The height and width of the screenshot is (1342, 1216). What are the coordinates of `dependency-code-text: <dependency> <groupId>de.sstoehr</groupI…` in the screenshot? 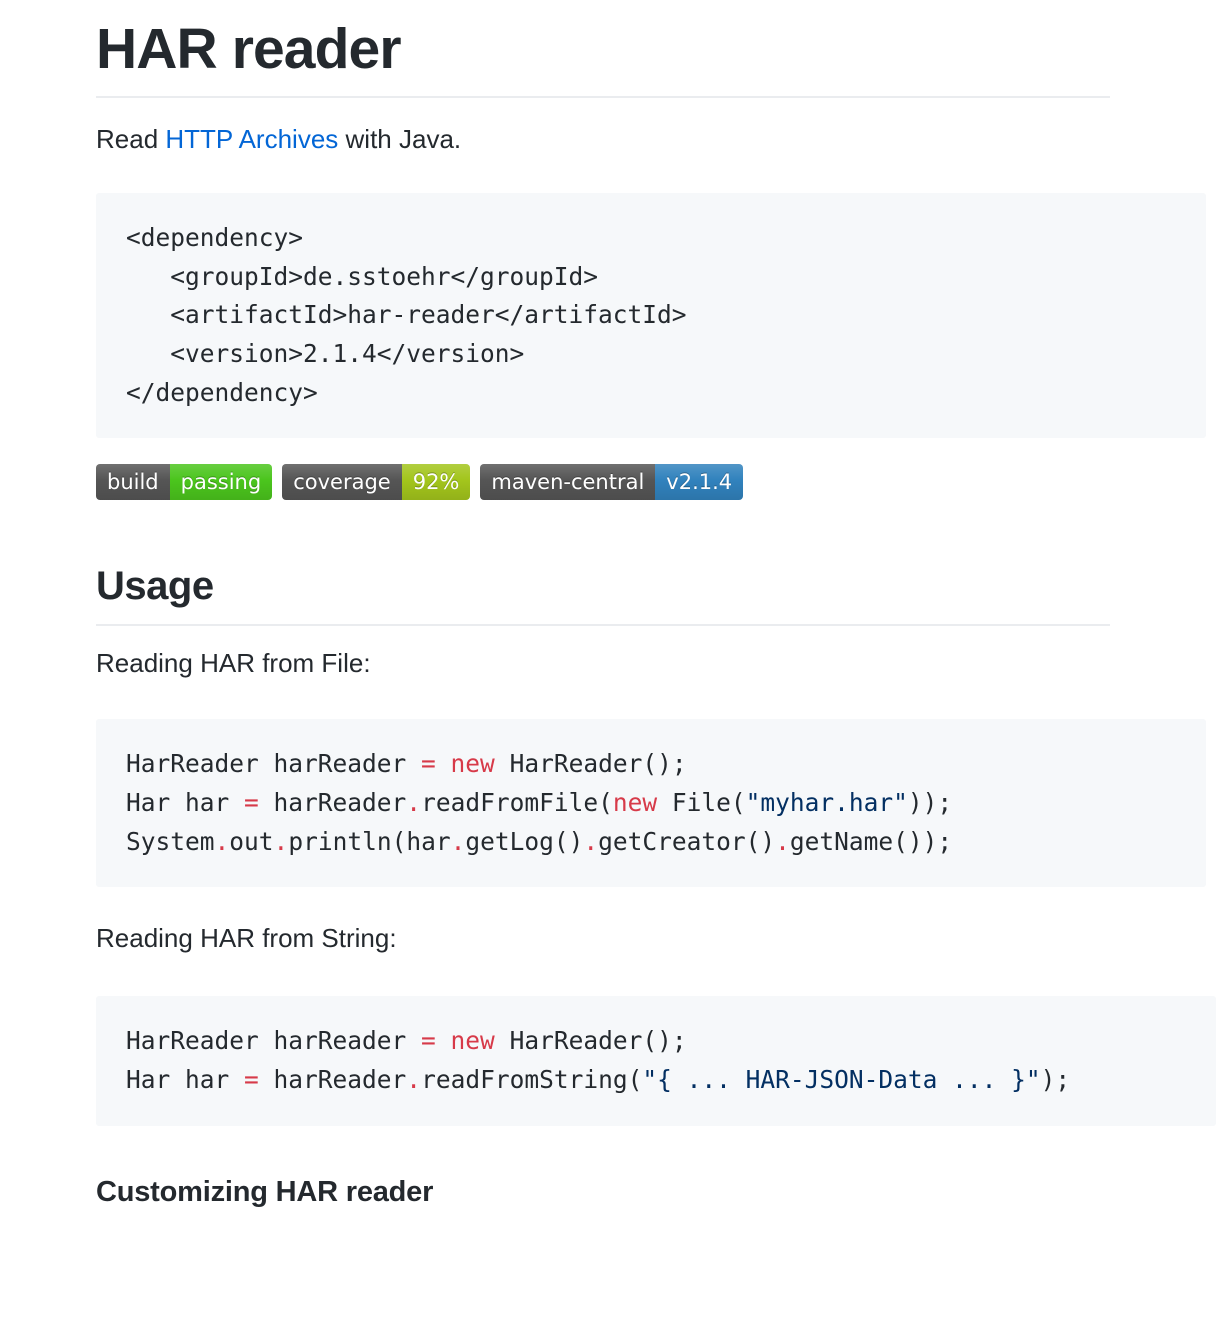 It's located at (406, 314).